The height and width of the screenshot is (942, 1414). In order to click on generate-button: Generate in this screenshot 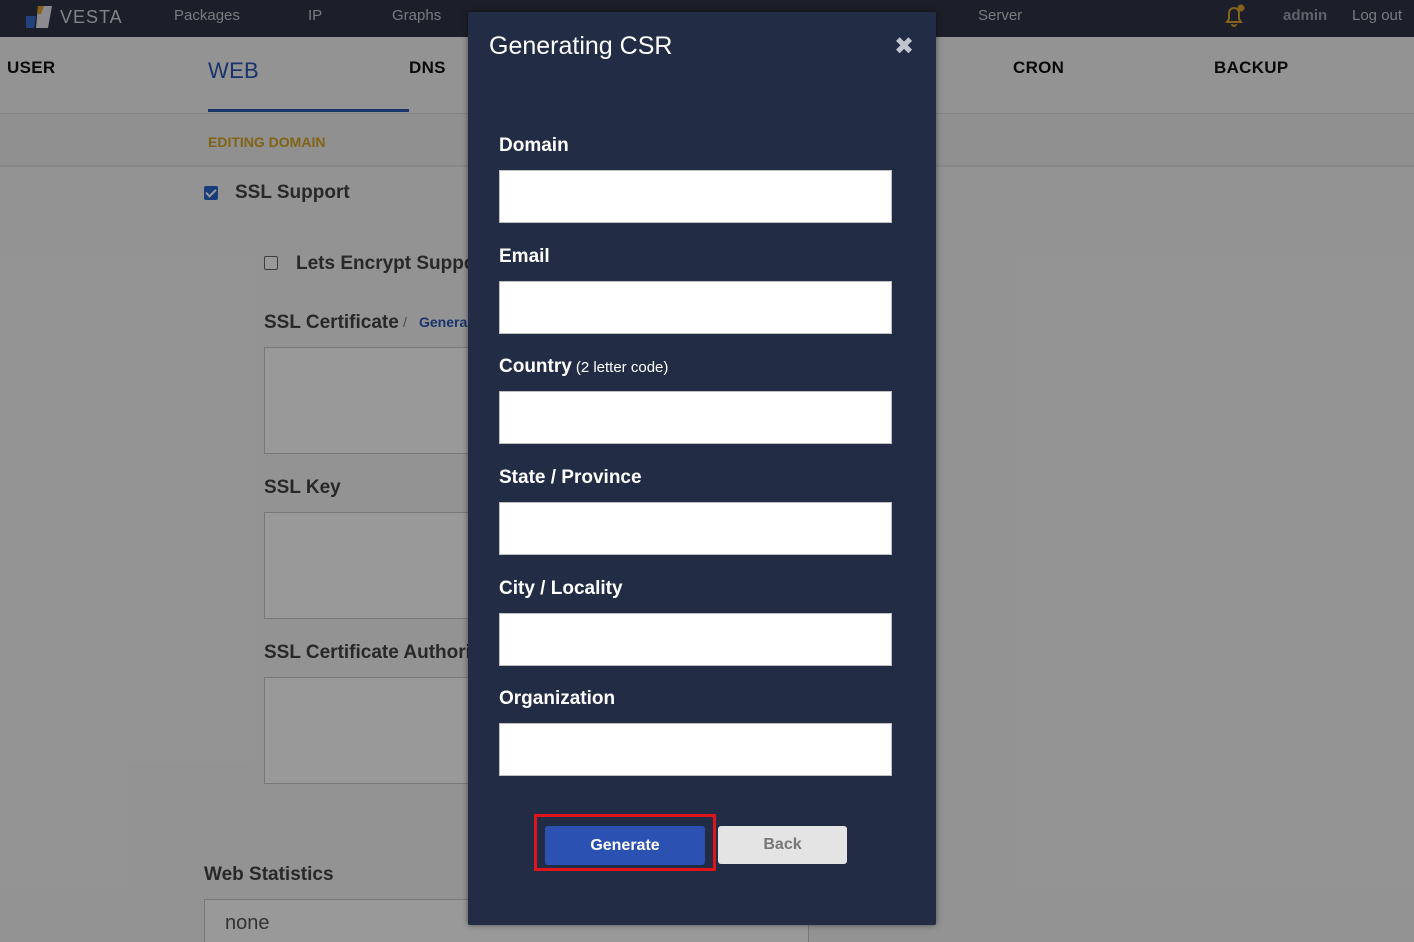, I will do `click(625, 845)`.